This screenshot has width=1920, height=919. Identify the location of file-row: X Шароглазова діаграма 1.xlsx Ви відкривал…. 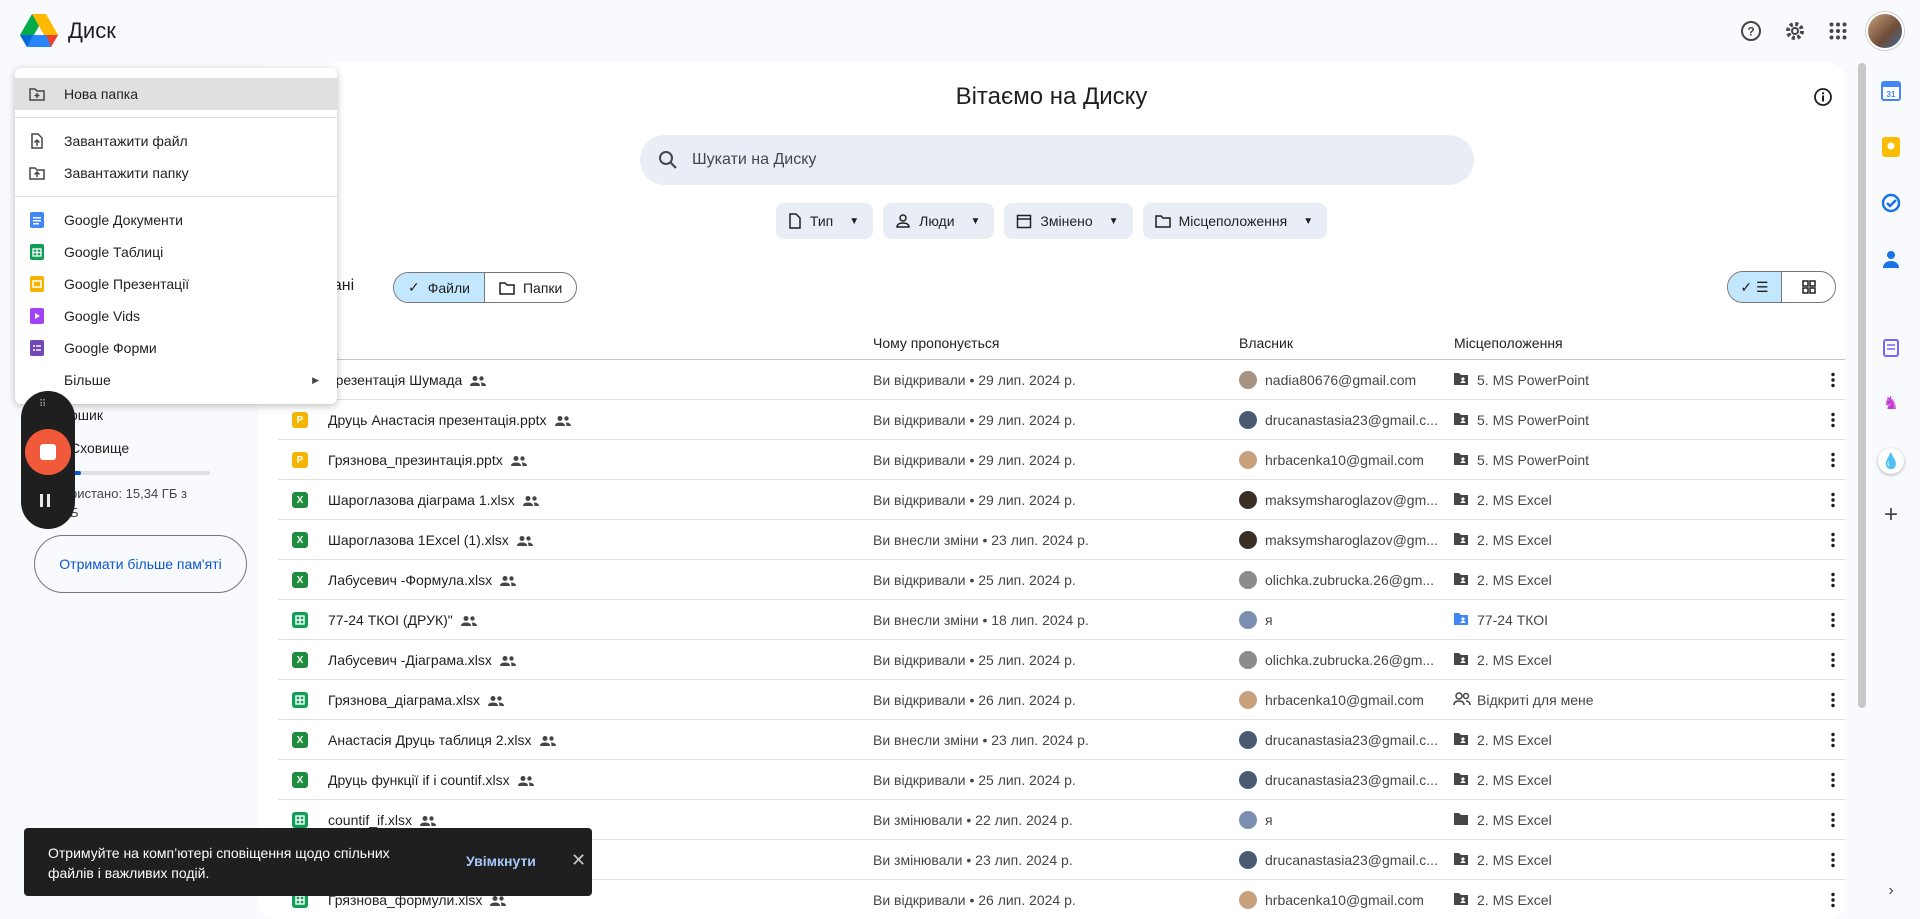
(1061, 500).